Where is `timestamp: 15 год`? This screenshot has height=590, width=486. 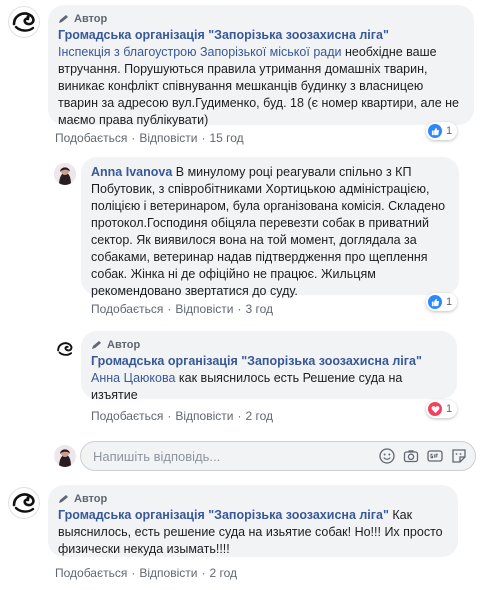
timestamp: 15 год is located at coordinates (226, 138).